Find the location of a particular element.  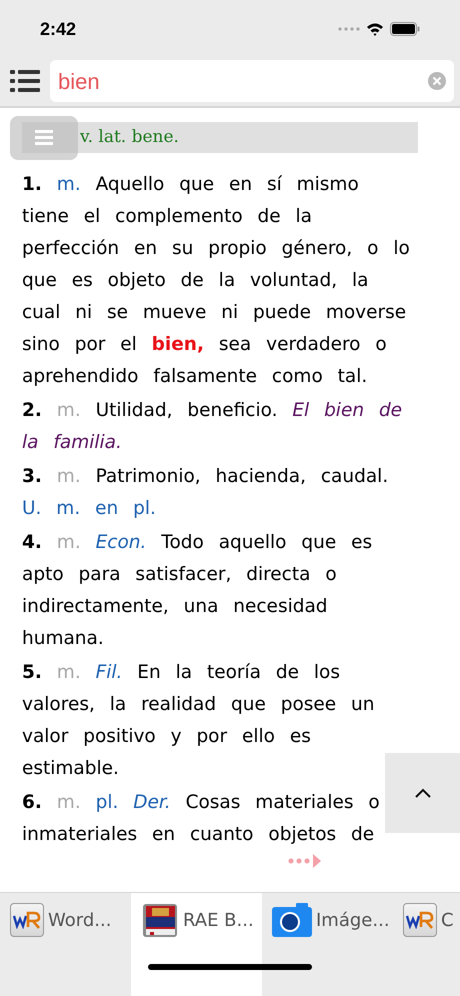

definition-entry: 3. m. Patrimonio, hacienda, caudal. U. m. en pl. is located at coordinates (206, 493).